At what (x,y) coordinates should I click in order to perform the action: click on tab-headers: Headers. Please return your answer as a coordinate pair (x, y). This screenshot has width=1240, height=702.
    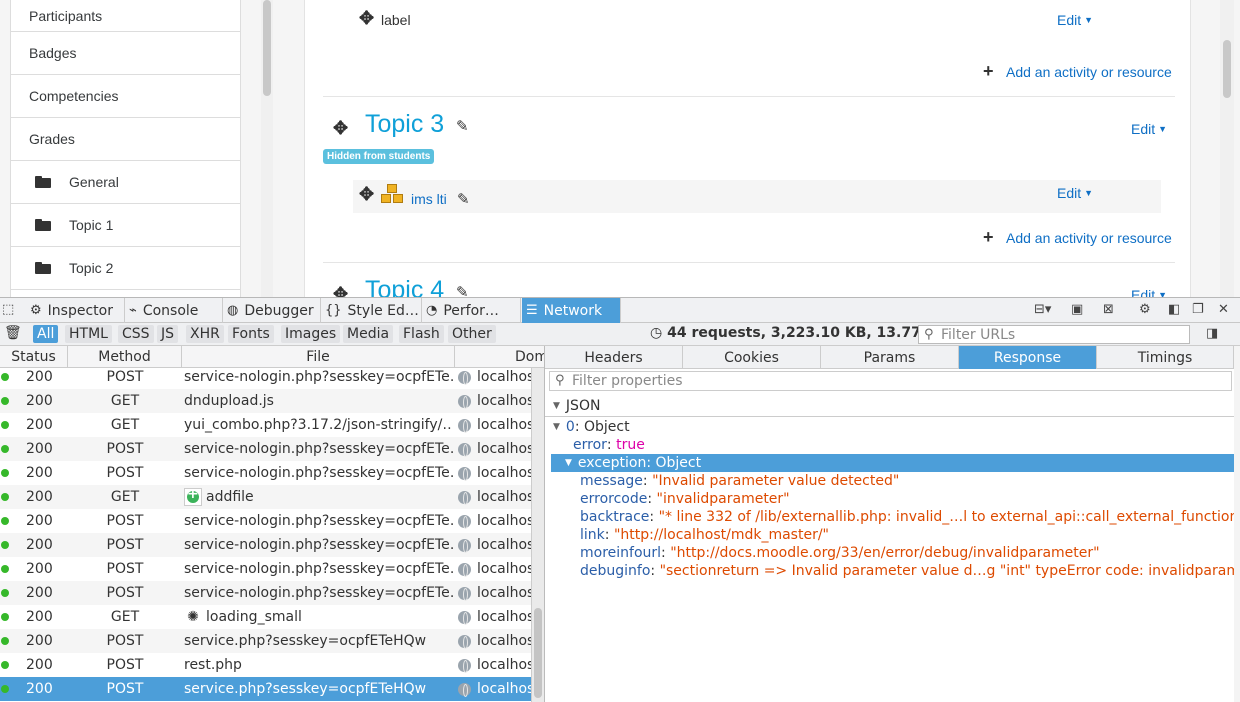
    Looking at the image, I should click on (614, 357).